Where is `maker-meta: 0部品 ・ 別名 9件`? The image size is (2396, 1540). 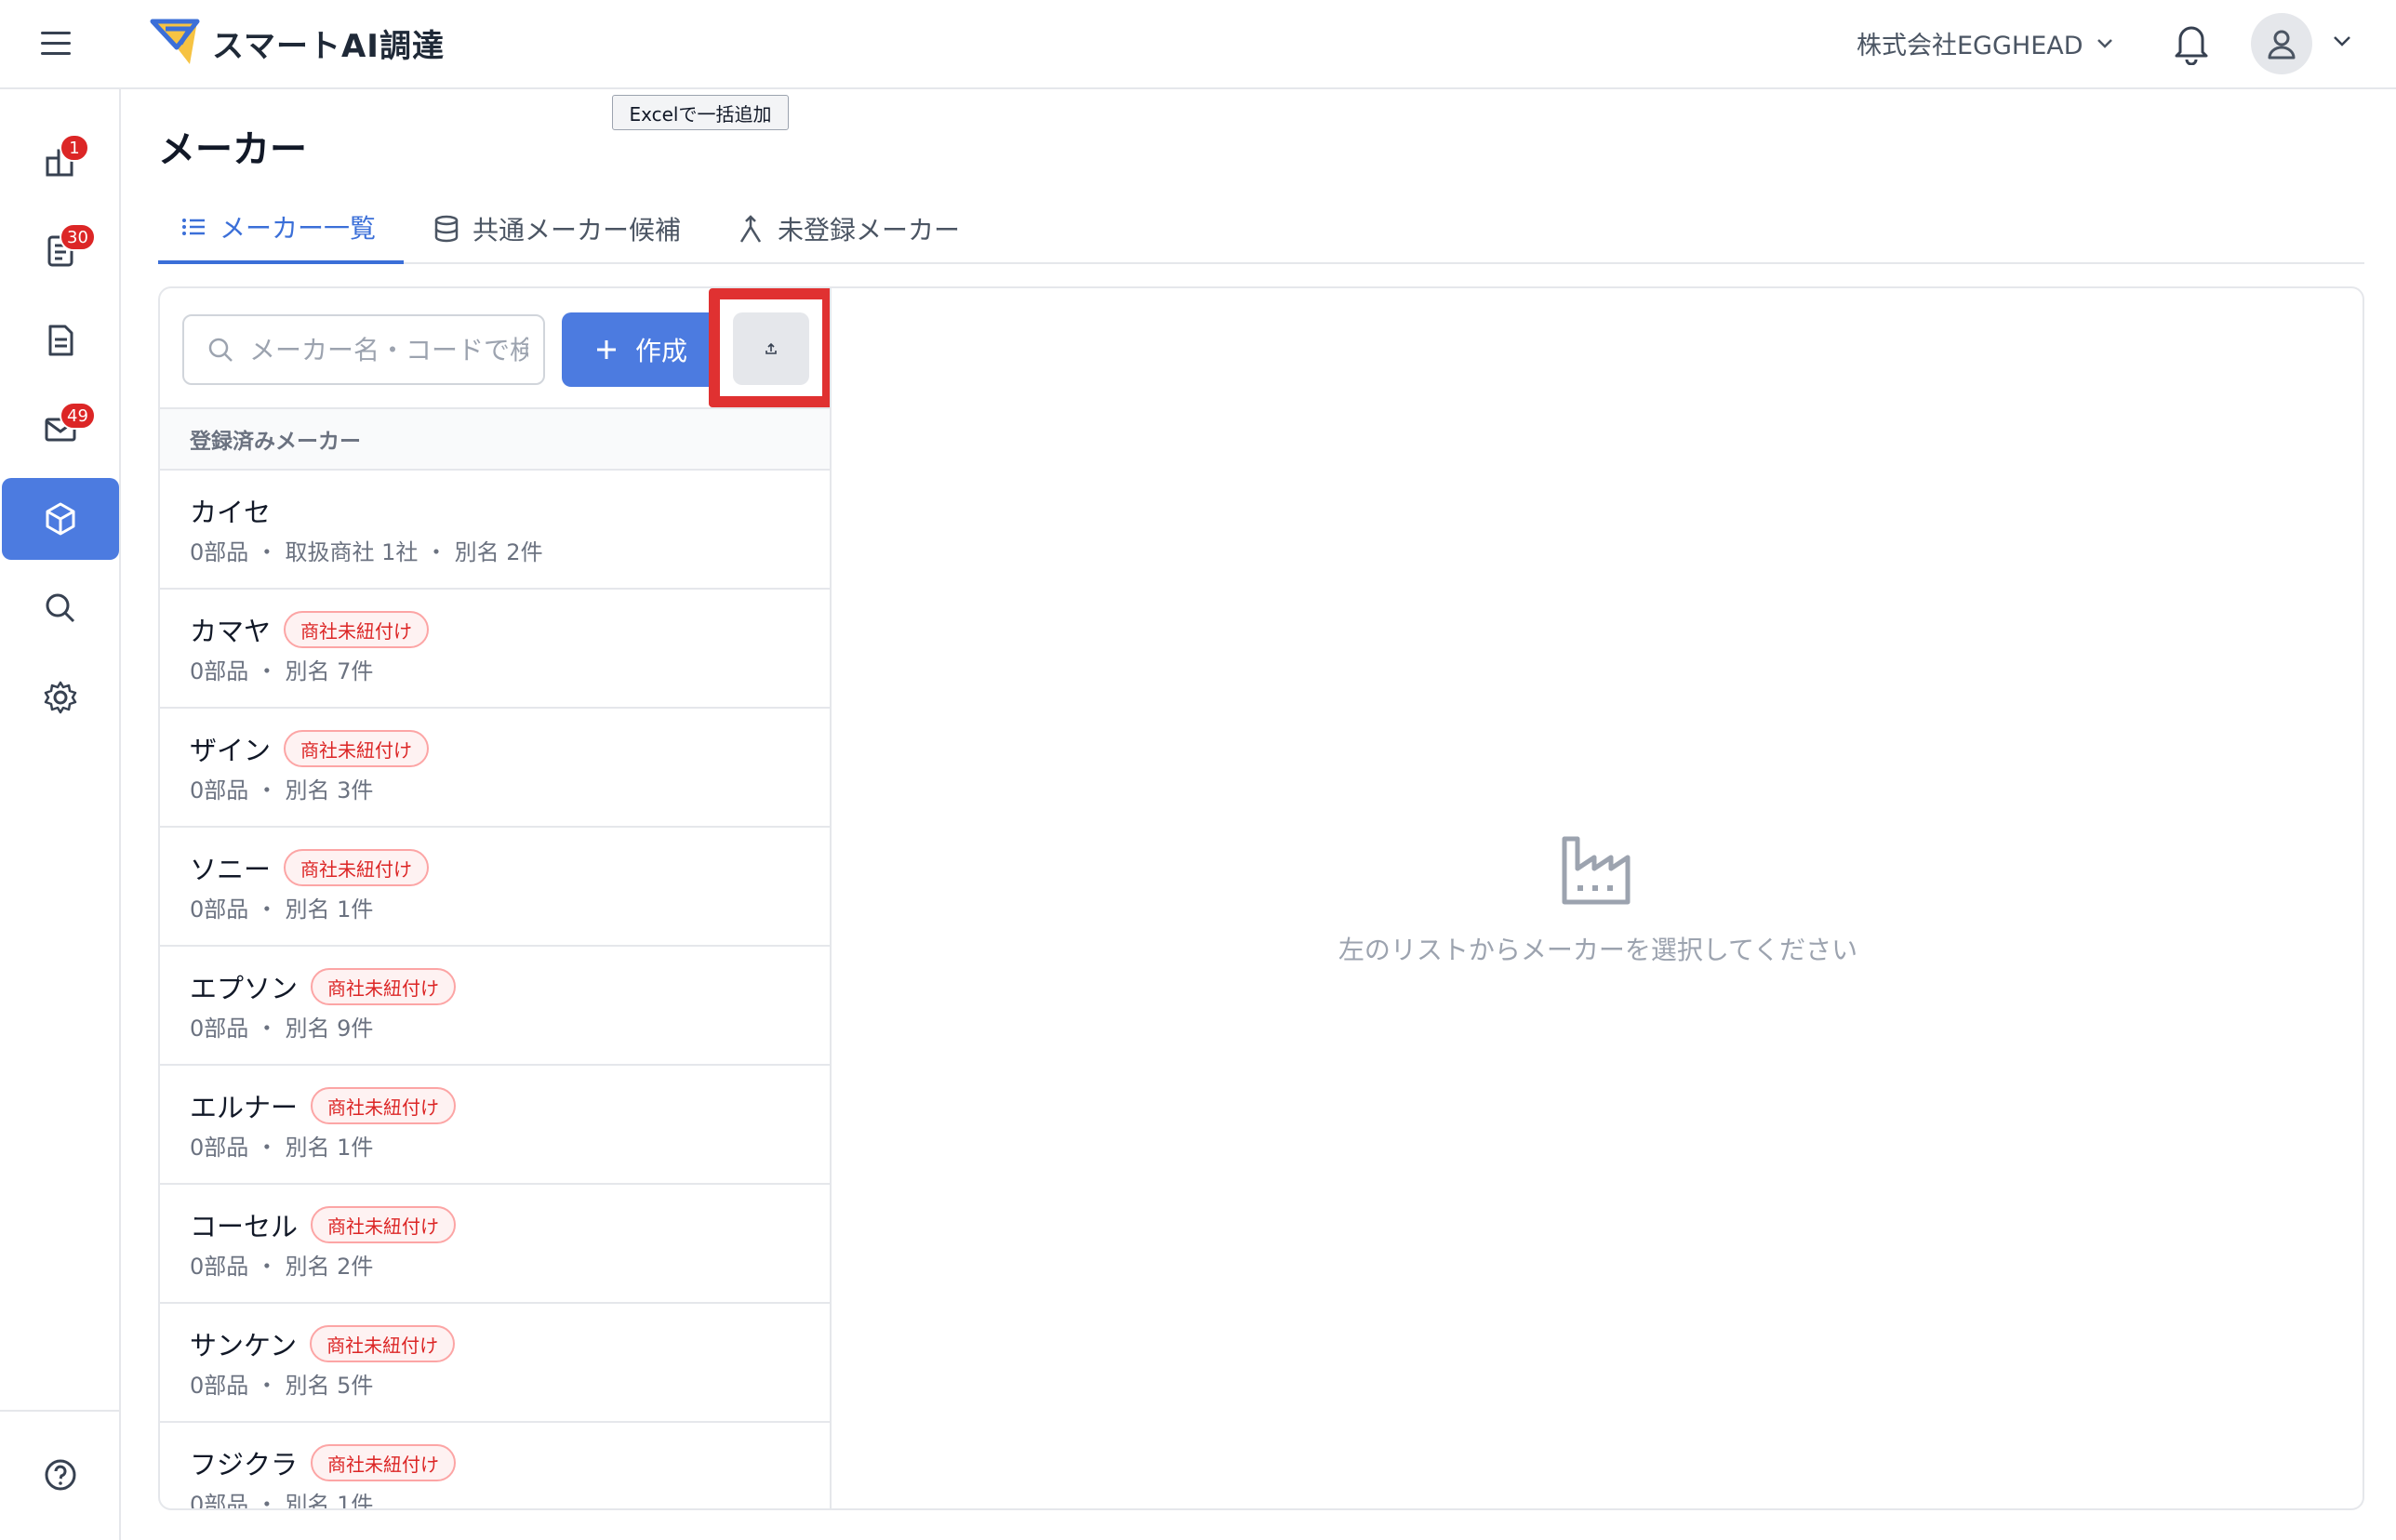 maker-meta: 0部品 ・ 別名 9件 is located at coordinates (282, 1029).